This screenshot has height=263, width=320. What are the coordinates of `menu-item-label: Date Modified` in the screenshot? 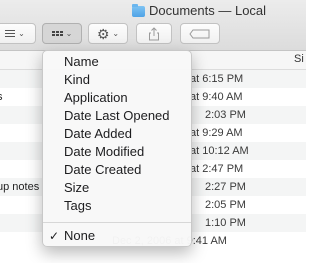 It's located at (104, 151).